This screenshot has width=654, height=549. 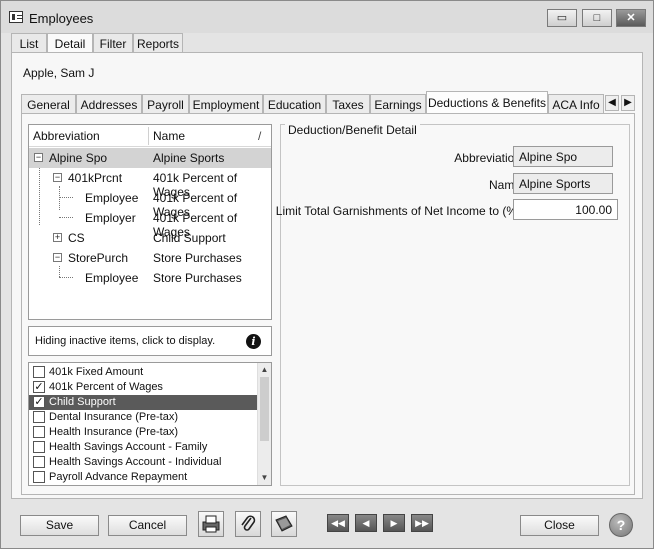 What do you see at coordinates (128, 447) in the screenshot?
I see `checklist-item-label: Health Savings Account - Family` at bounding box center [128, 447].